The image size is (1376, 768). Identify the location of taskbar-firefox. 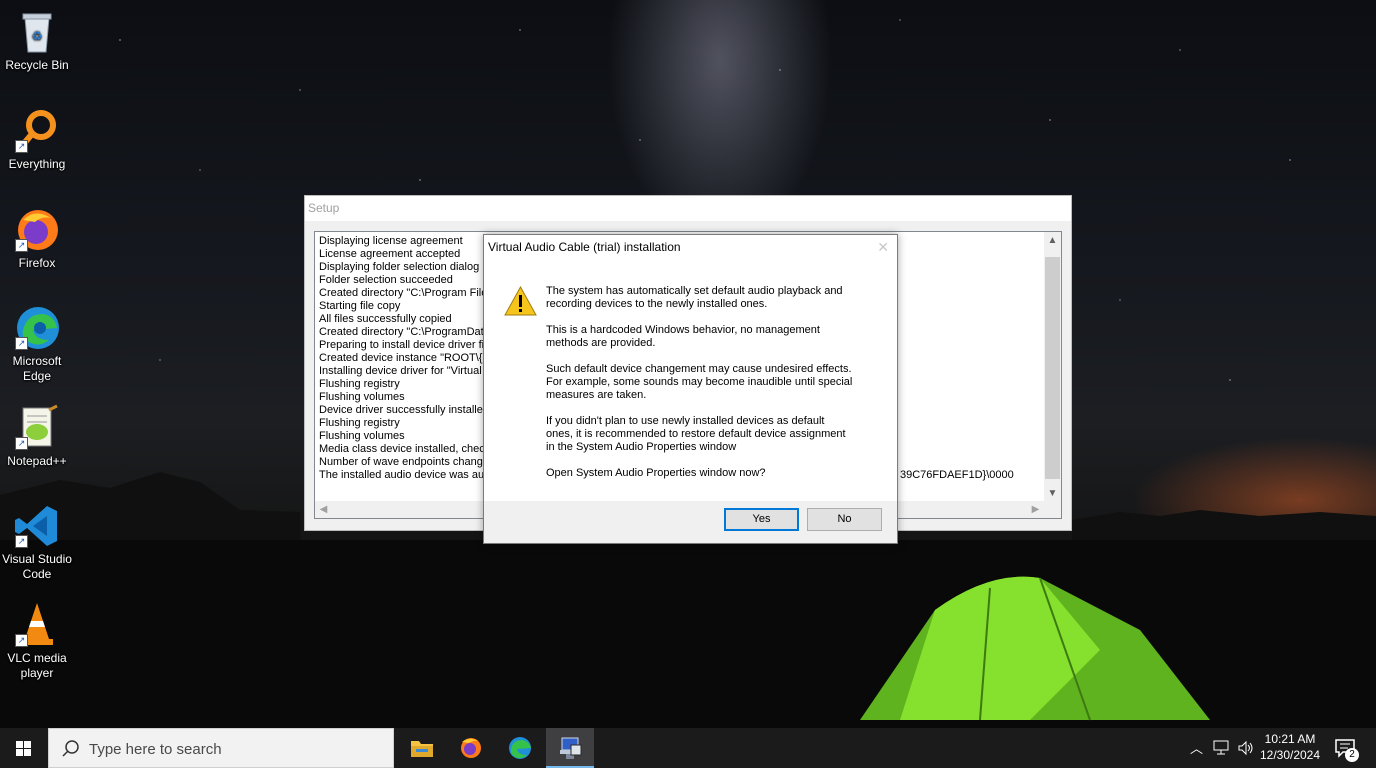
(471, 748).